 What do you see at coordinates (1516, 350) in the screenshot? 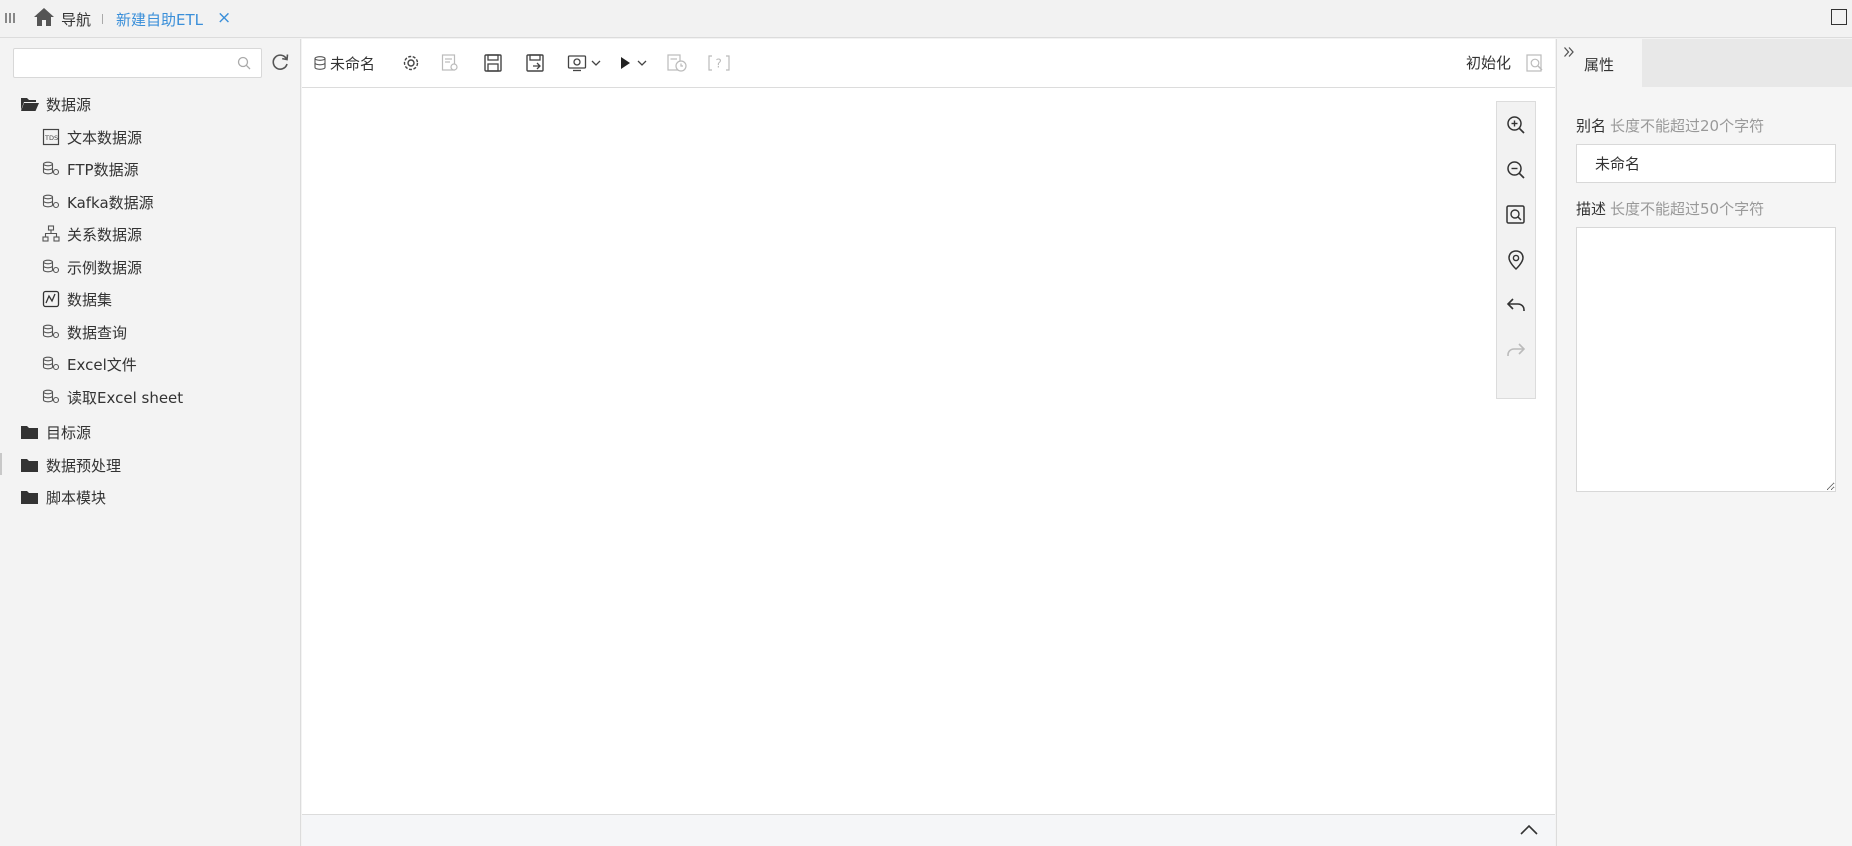
I see `redo-icon` at bounding box center [1516, 350].